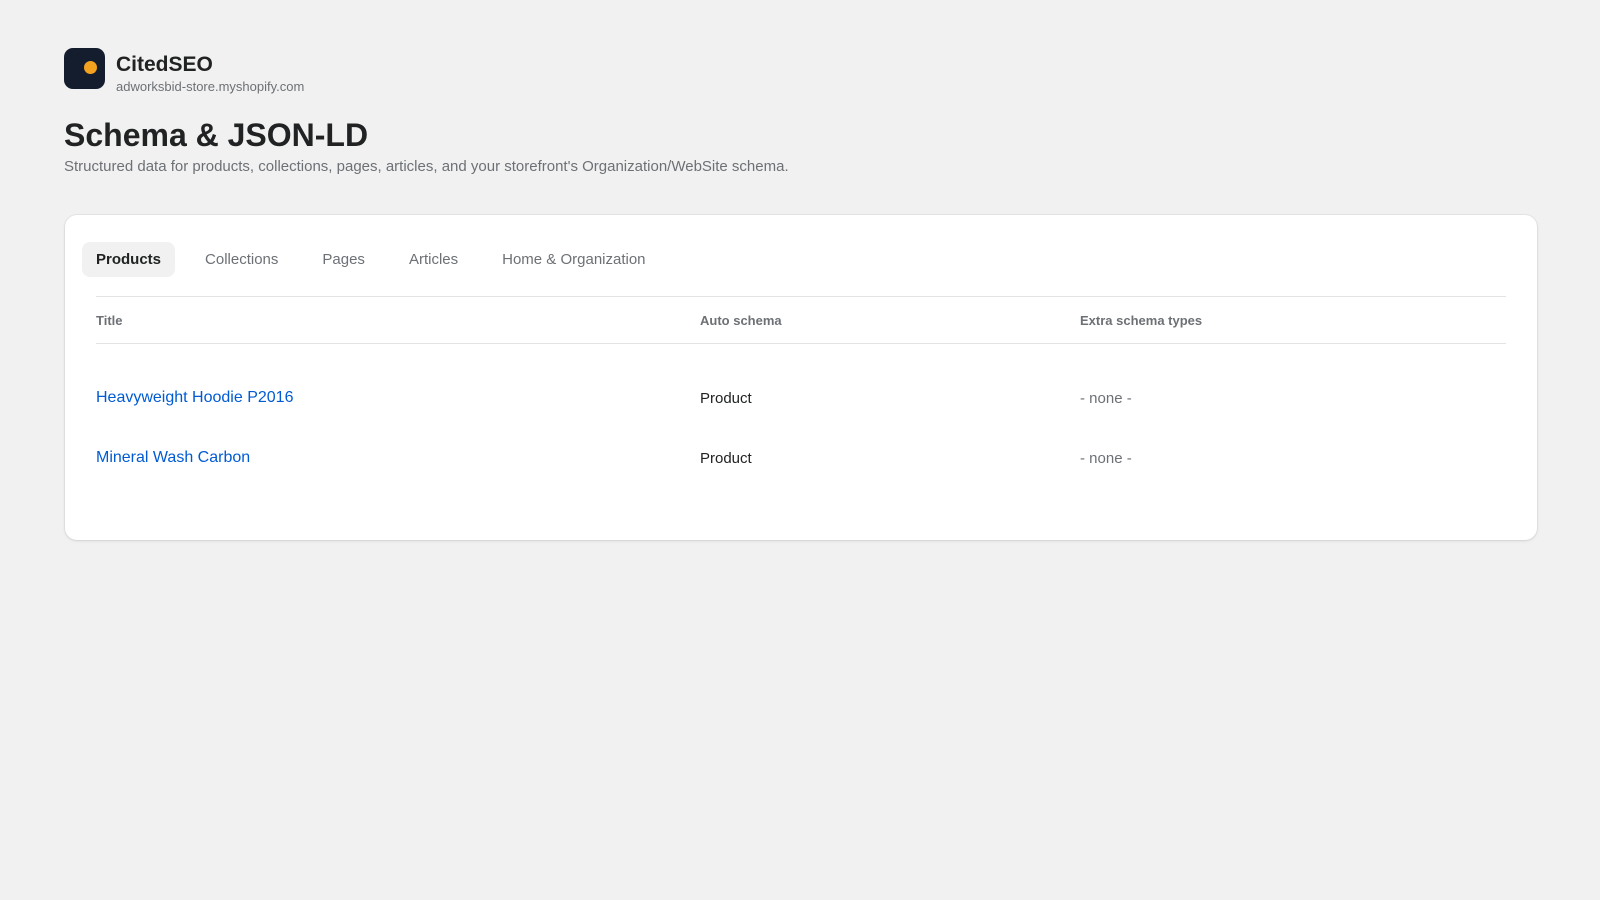 This screenshot has width=1600, height=900. I want to click on tab-articles: Articles, so click(433, 259).